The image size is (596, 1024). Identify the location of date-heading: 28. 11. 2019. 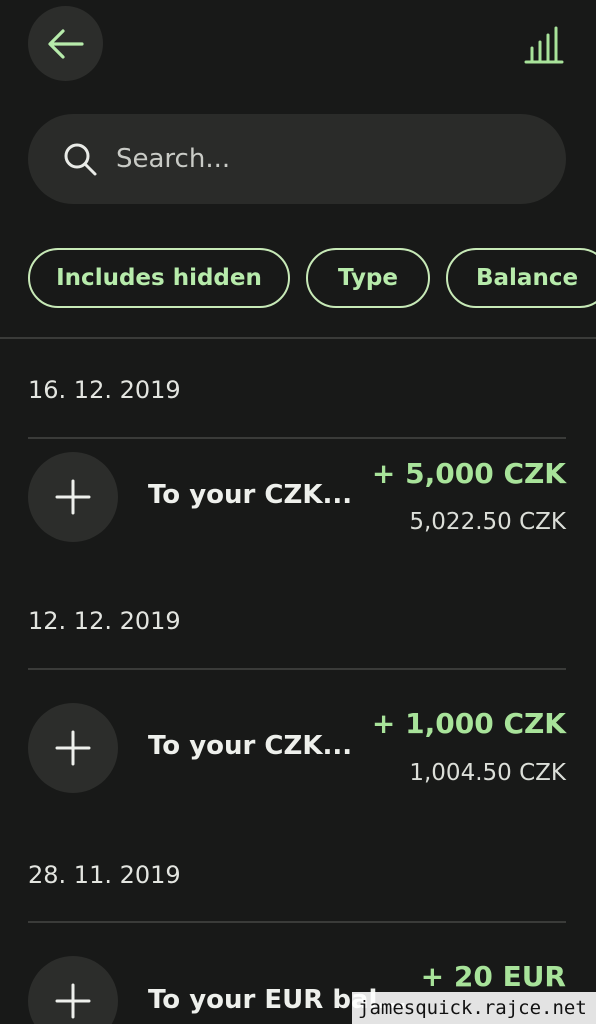
(104, 875).